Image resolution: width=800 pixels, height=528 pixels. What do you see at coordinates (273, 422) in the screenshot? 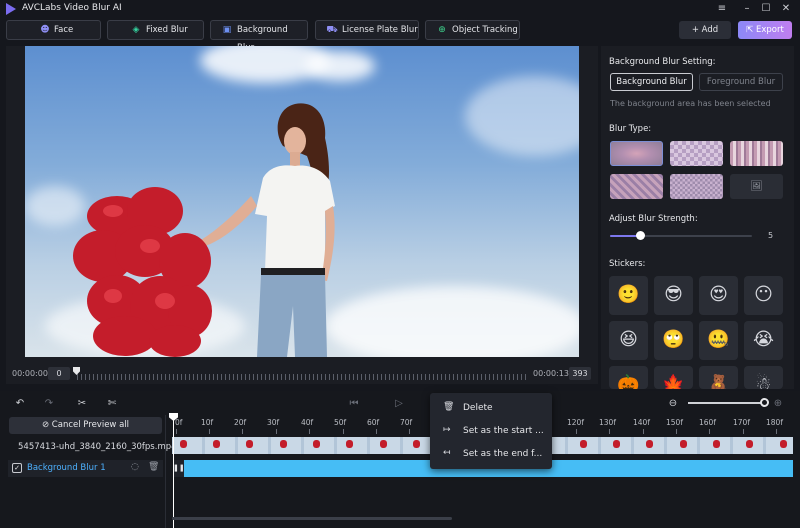
I see `tick-label: 30f` at bounding box center [273, 422].